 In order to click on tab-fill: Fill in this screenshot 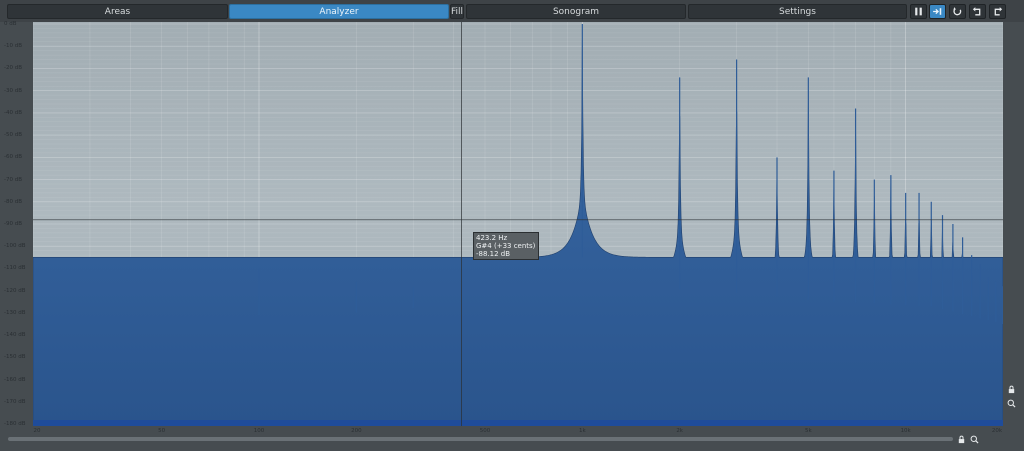, I will do `click(457, 11)`.